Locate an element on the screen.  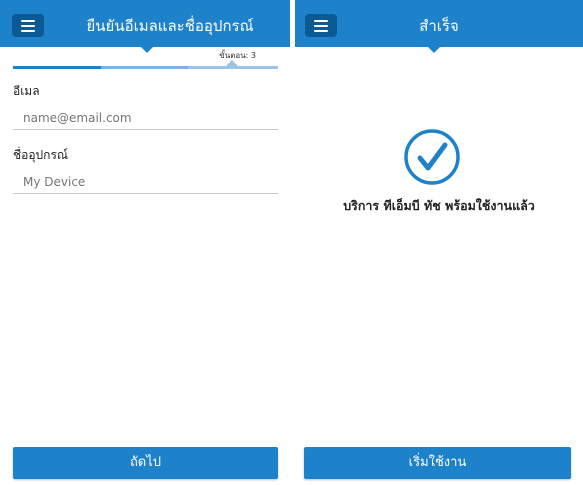
email-field is located at coordinates (145, 118).